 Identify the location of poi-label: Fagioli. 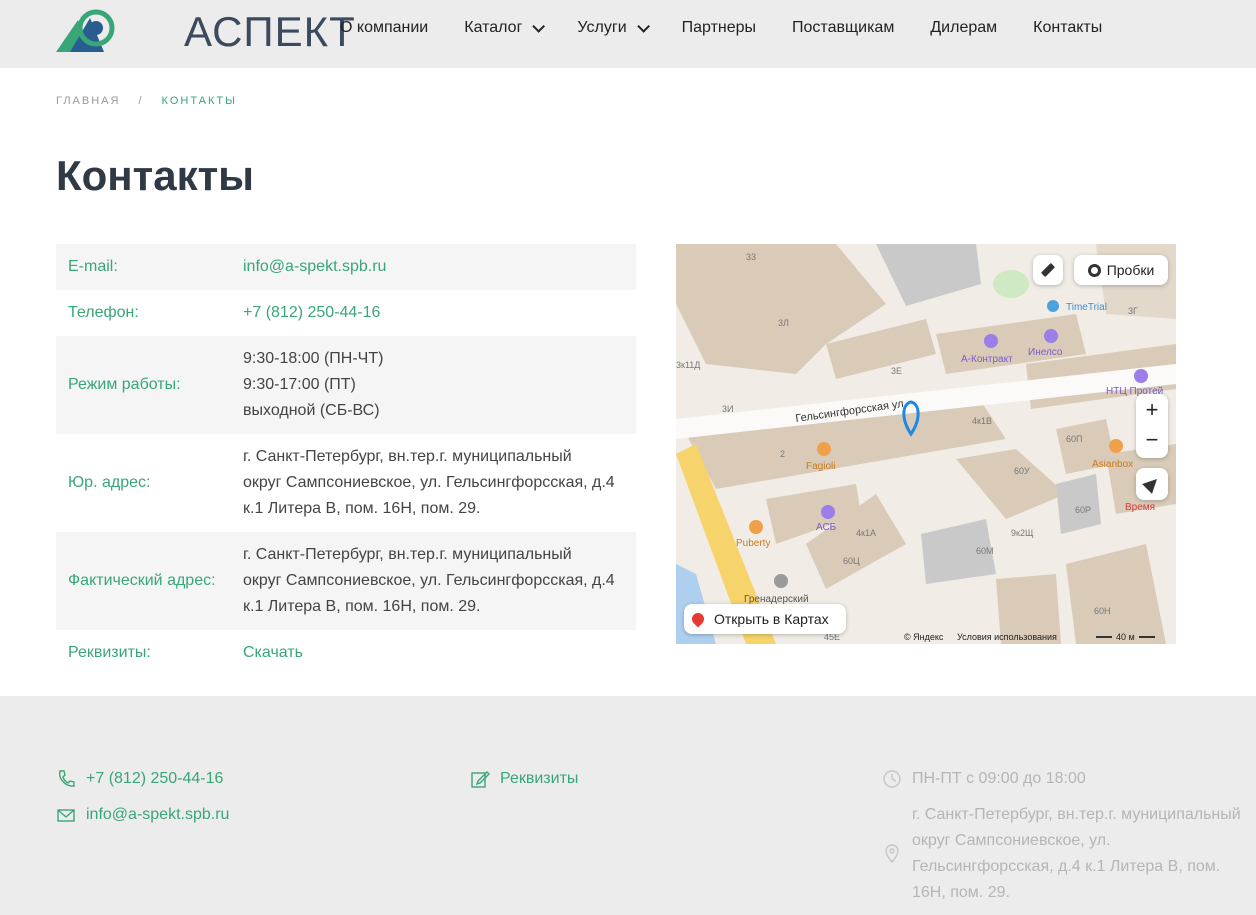
(820, 466).